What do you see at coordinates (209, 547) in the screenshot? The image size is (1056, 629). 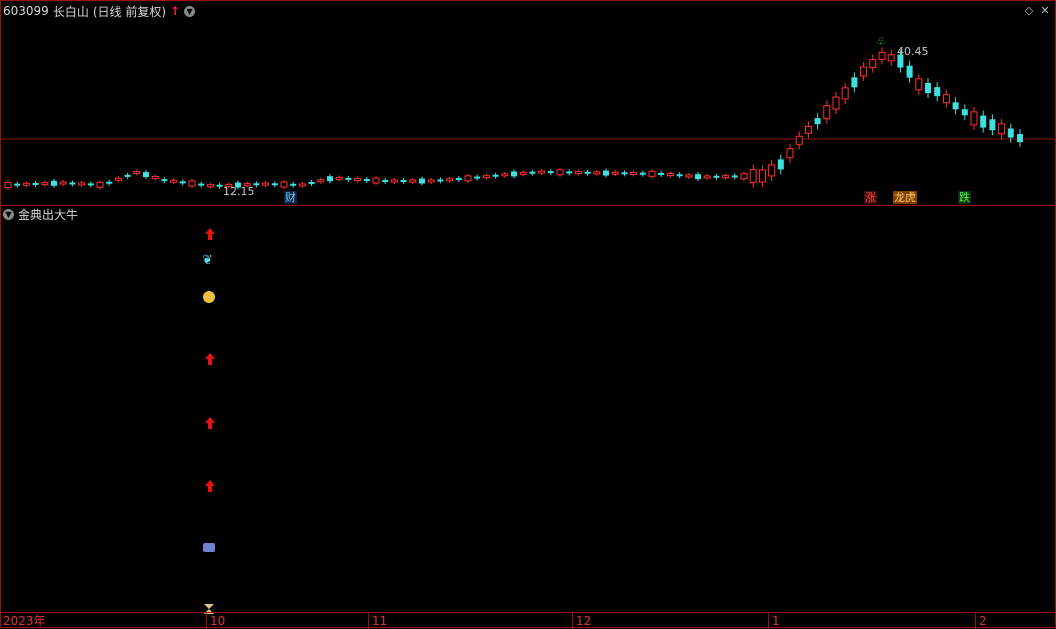 I see `cup-icon` at bounding box center [209, 547].